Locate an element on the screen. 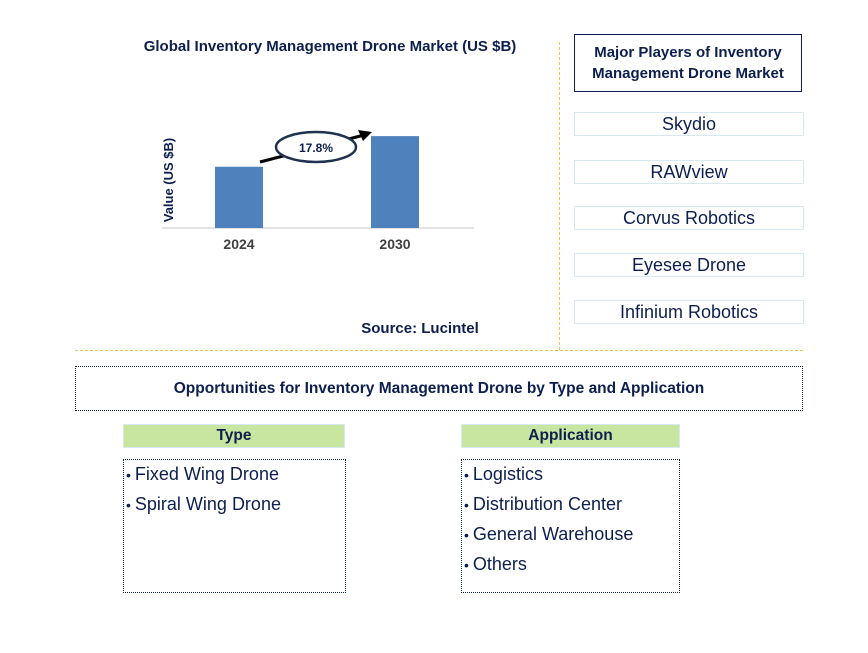 This screenshot has height=653, width=868. vertical-divider is located at coordinates (559, 196).